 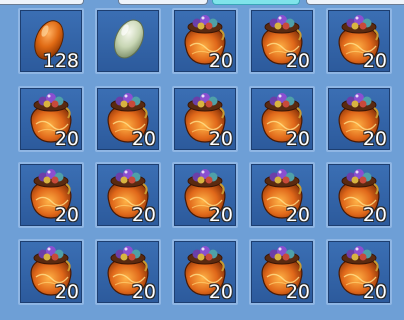 What do you see at coordinates (60, 61) in the screenshot?
I see `item-quantity: 128` at bounding box center [60, 61].